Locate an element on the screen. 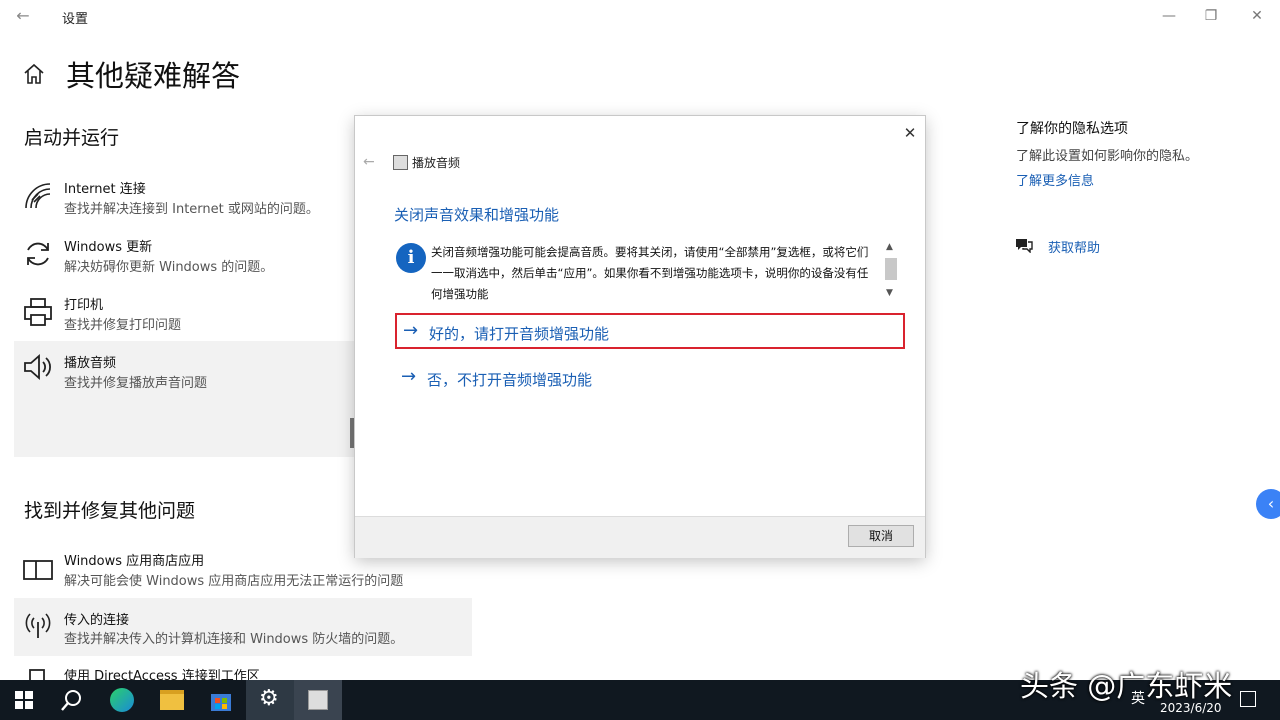 The width and height of the screenshot is (1280, 720). info-scrollbar: ▲ ▼ is located at coordinates (891, 273).